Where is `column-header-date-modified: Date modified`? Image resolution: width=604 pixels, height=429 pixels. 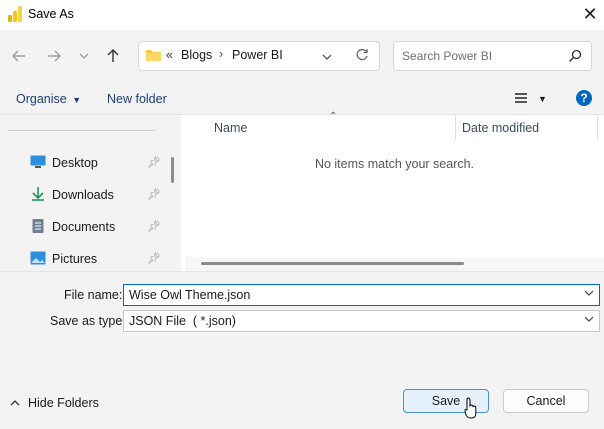 column-header-date-modified: Date modified is located at coordinates (500, 128).